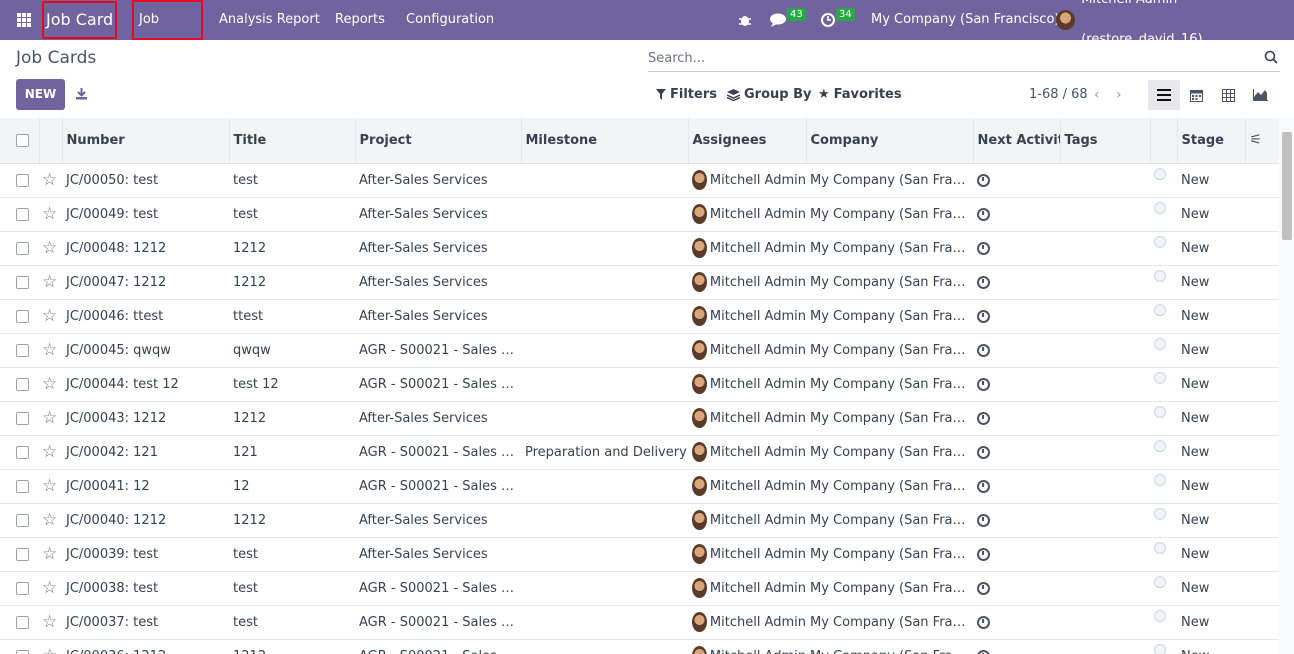  What do you see at coordinates (1262, 141) in the screenshot?
I see `optional-columns-icon: ⚟` at bounding box center [1262, 141].